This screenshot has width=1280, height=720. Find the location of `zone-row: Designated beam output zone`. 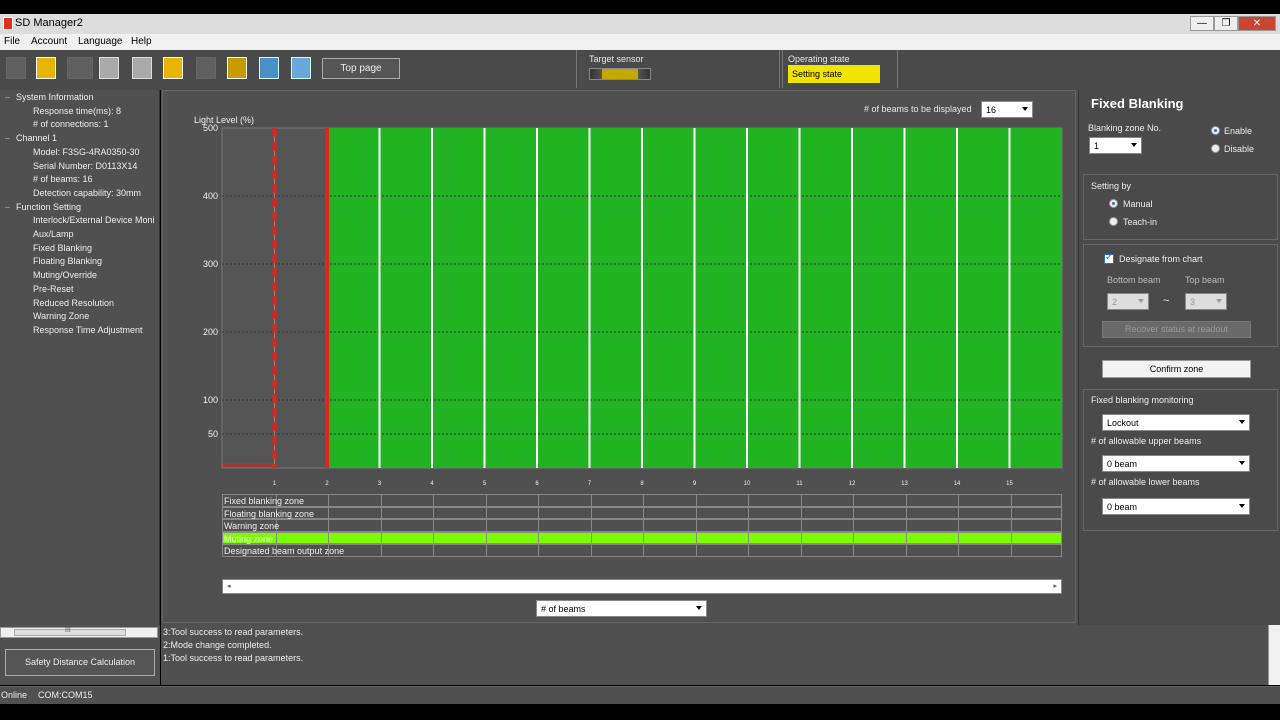

zone-row: Designated beam output zone is located at coordinates (642, 550).